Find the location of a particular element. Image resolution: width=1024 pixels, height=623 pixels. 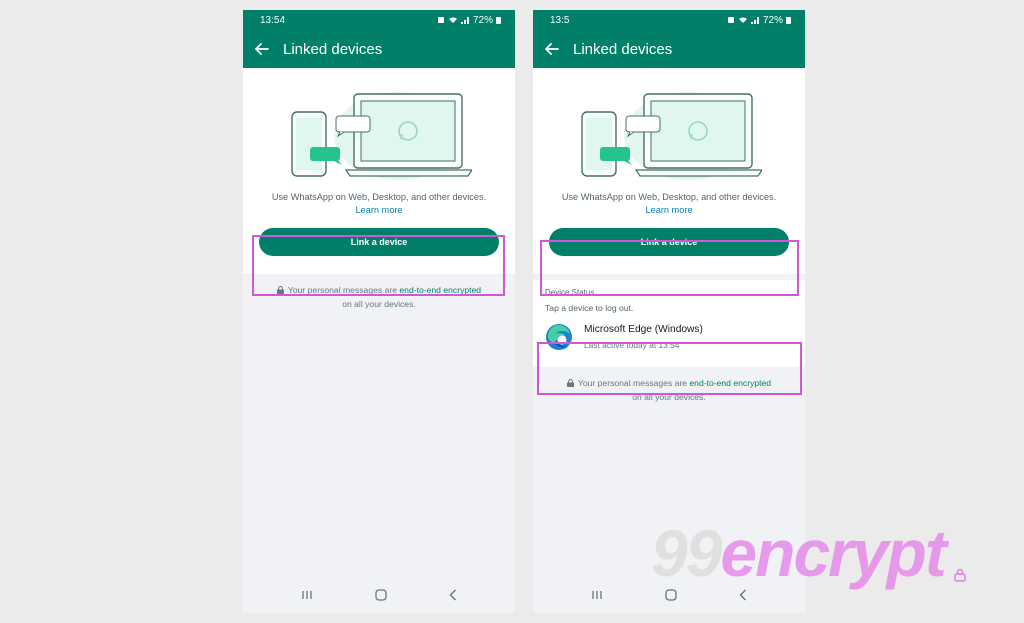

status-bar: 13:54 72% is located at coordinates (379, 20).